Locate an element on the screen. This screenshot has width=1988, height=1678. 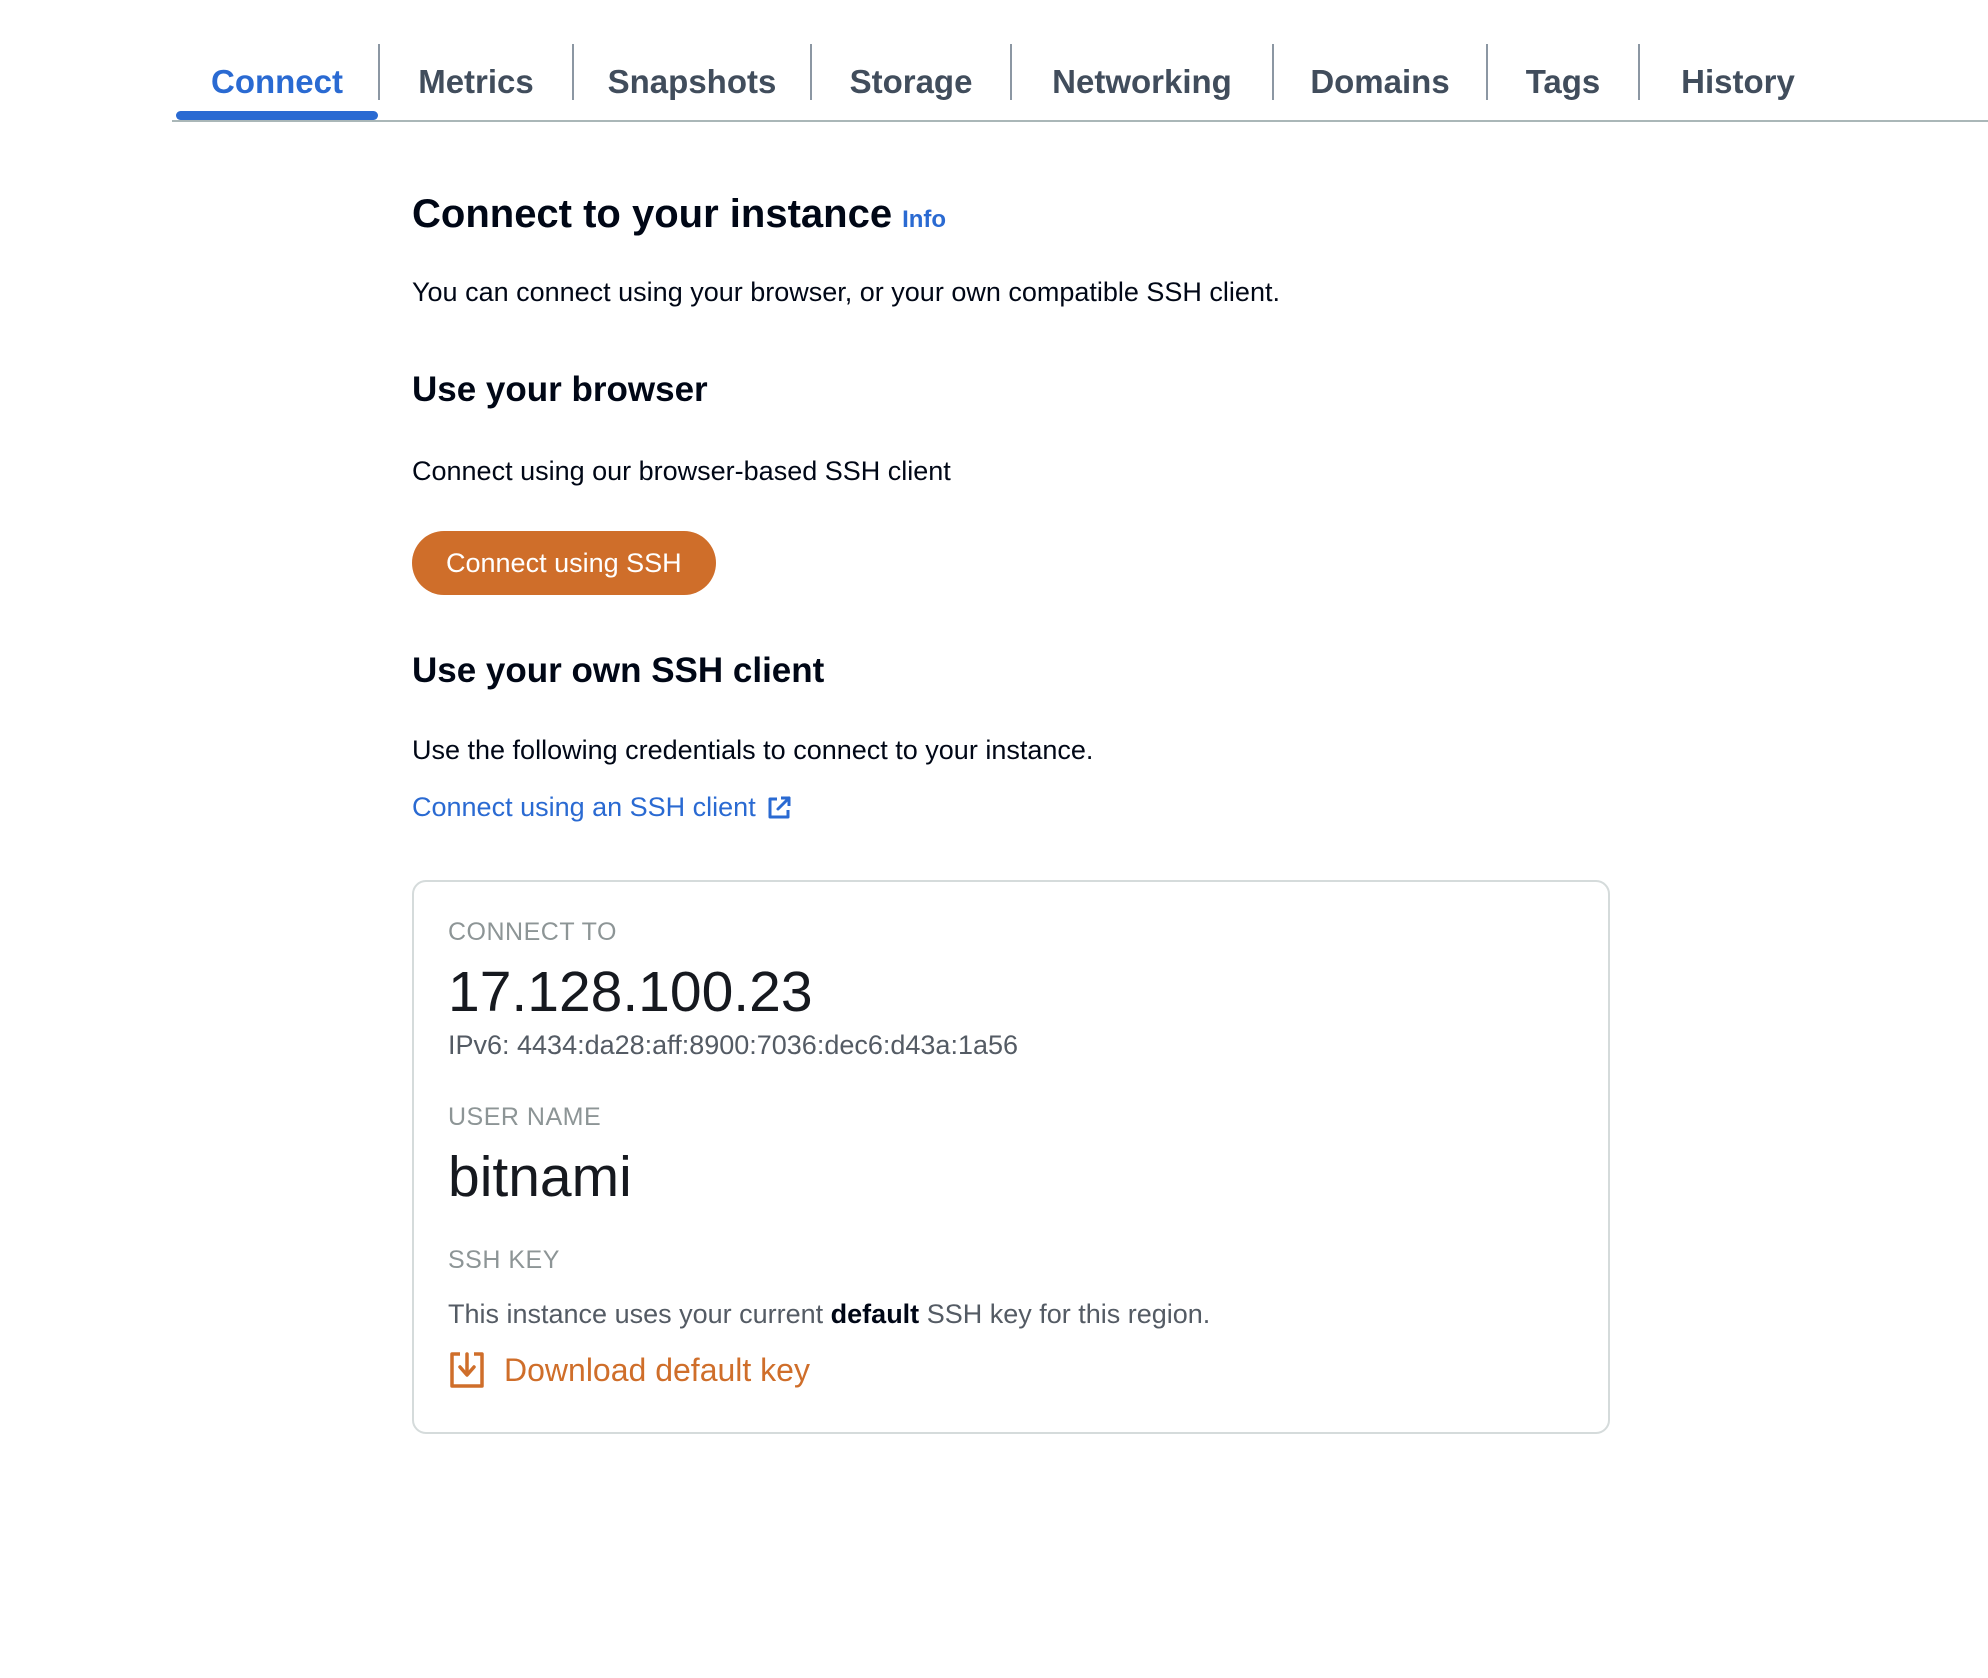
download-default-key-link: Download default key is located at coordinates (629, 1370).